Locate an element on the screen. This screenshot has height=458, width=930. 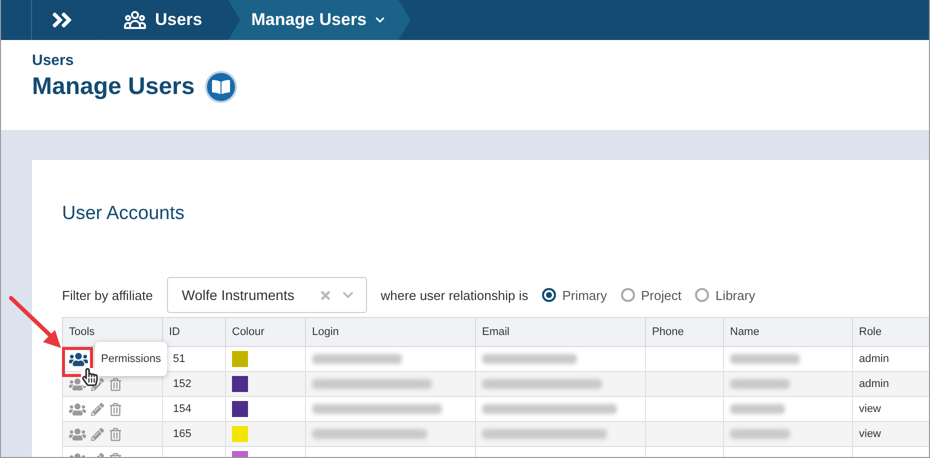
affiliate-select: Wolfe Instruments is located at coordinates (266, 295).